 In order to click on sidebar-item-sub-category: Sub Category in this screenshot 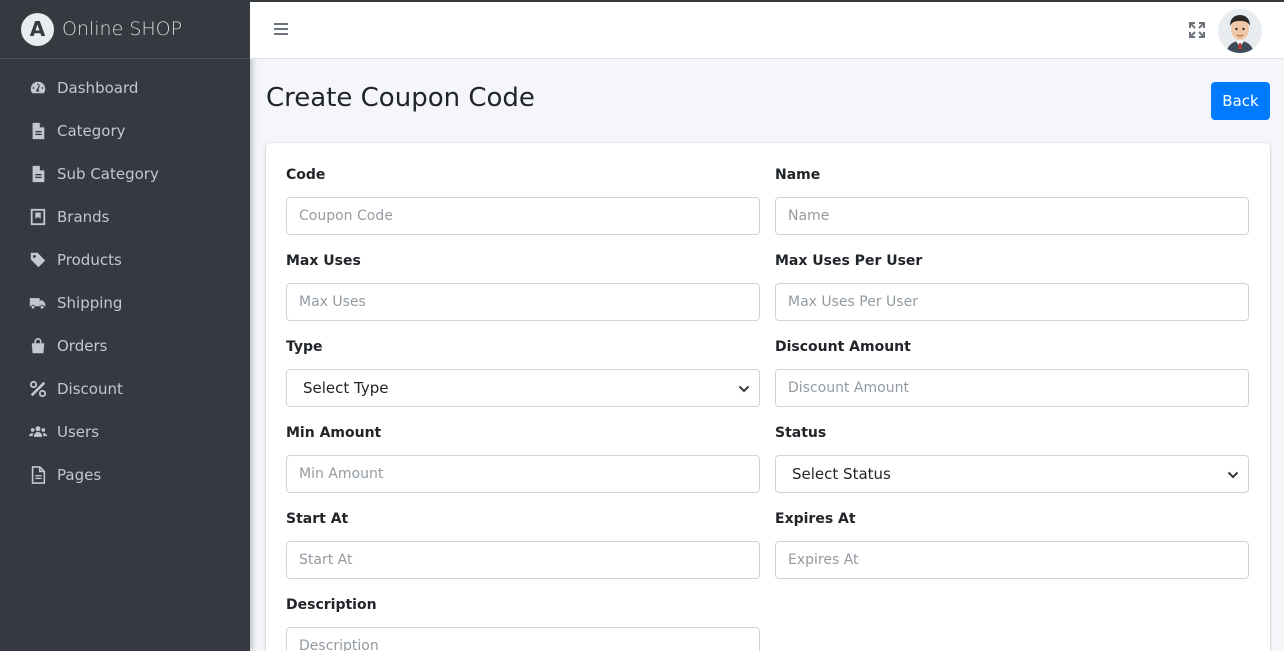, I will do `click(125, 173)`.